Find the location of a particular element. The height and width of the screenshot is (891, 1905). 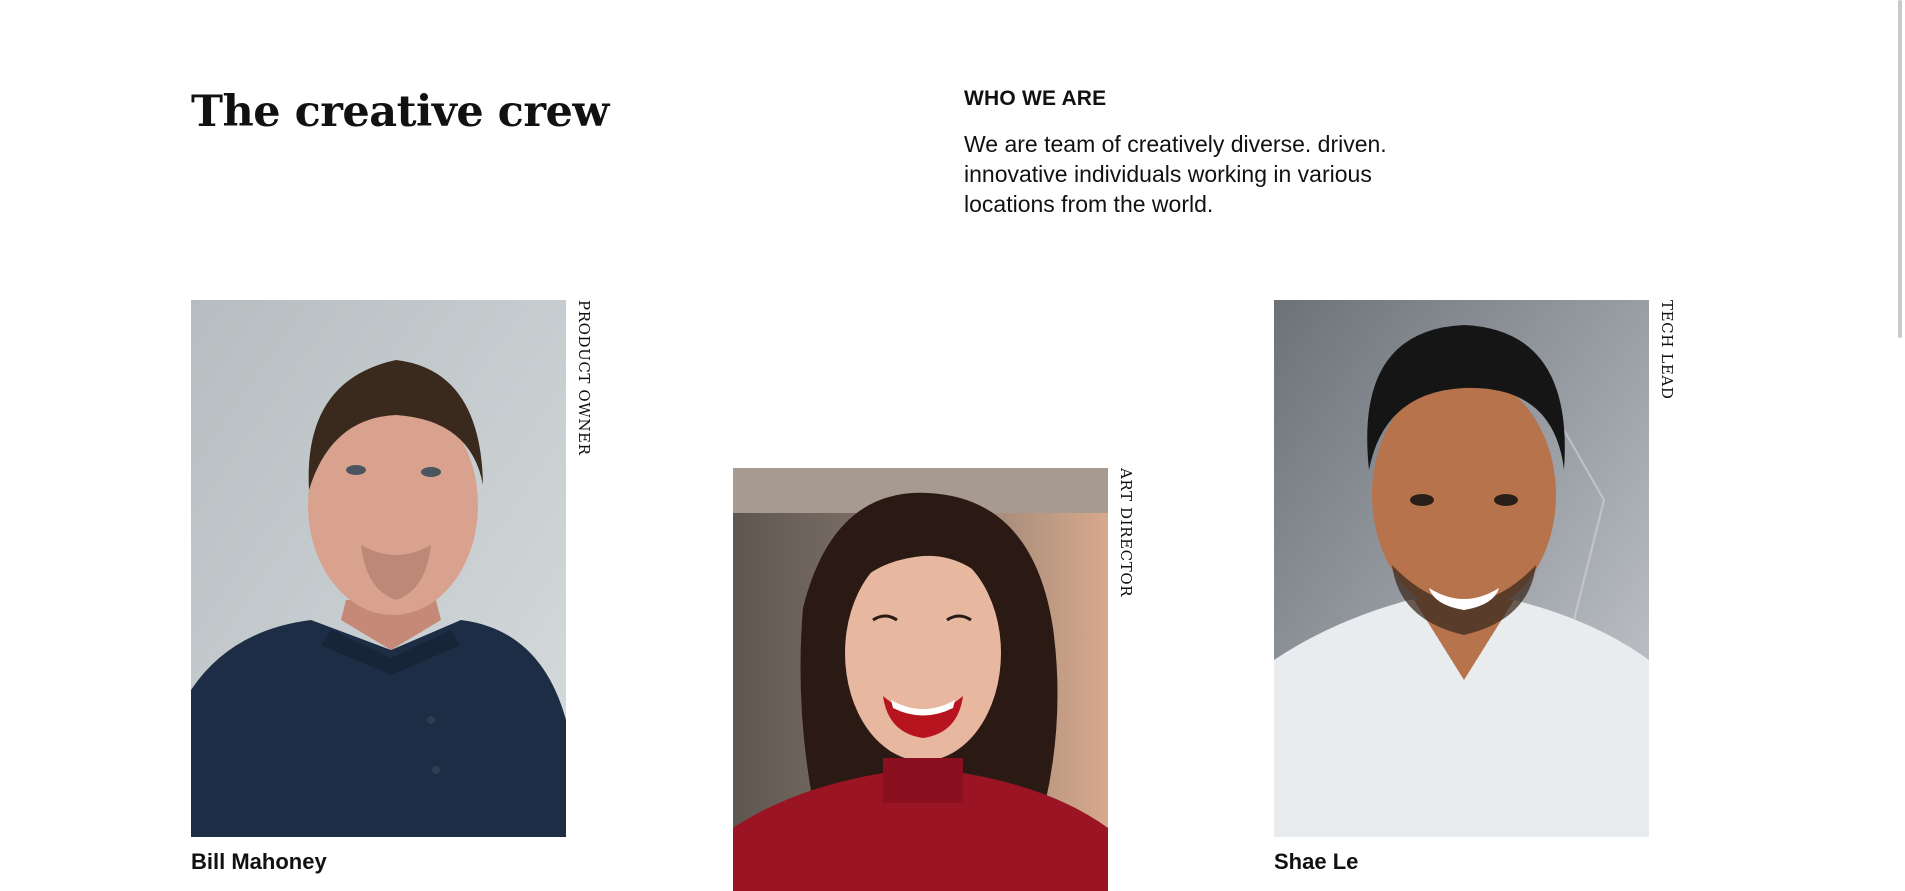

team-member-card: TECH LEAD Shae Le is located at coordinates (1475, 590).